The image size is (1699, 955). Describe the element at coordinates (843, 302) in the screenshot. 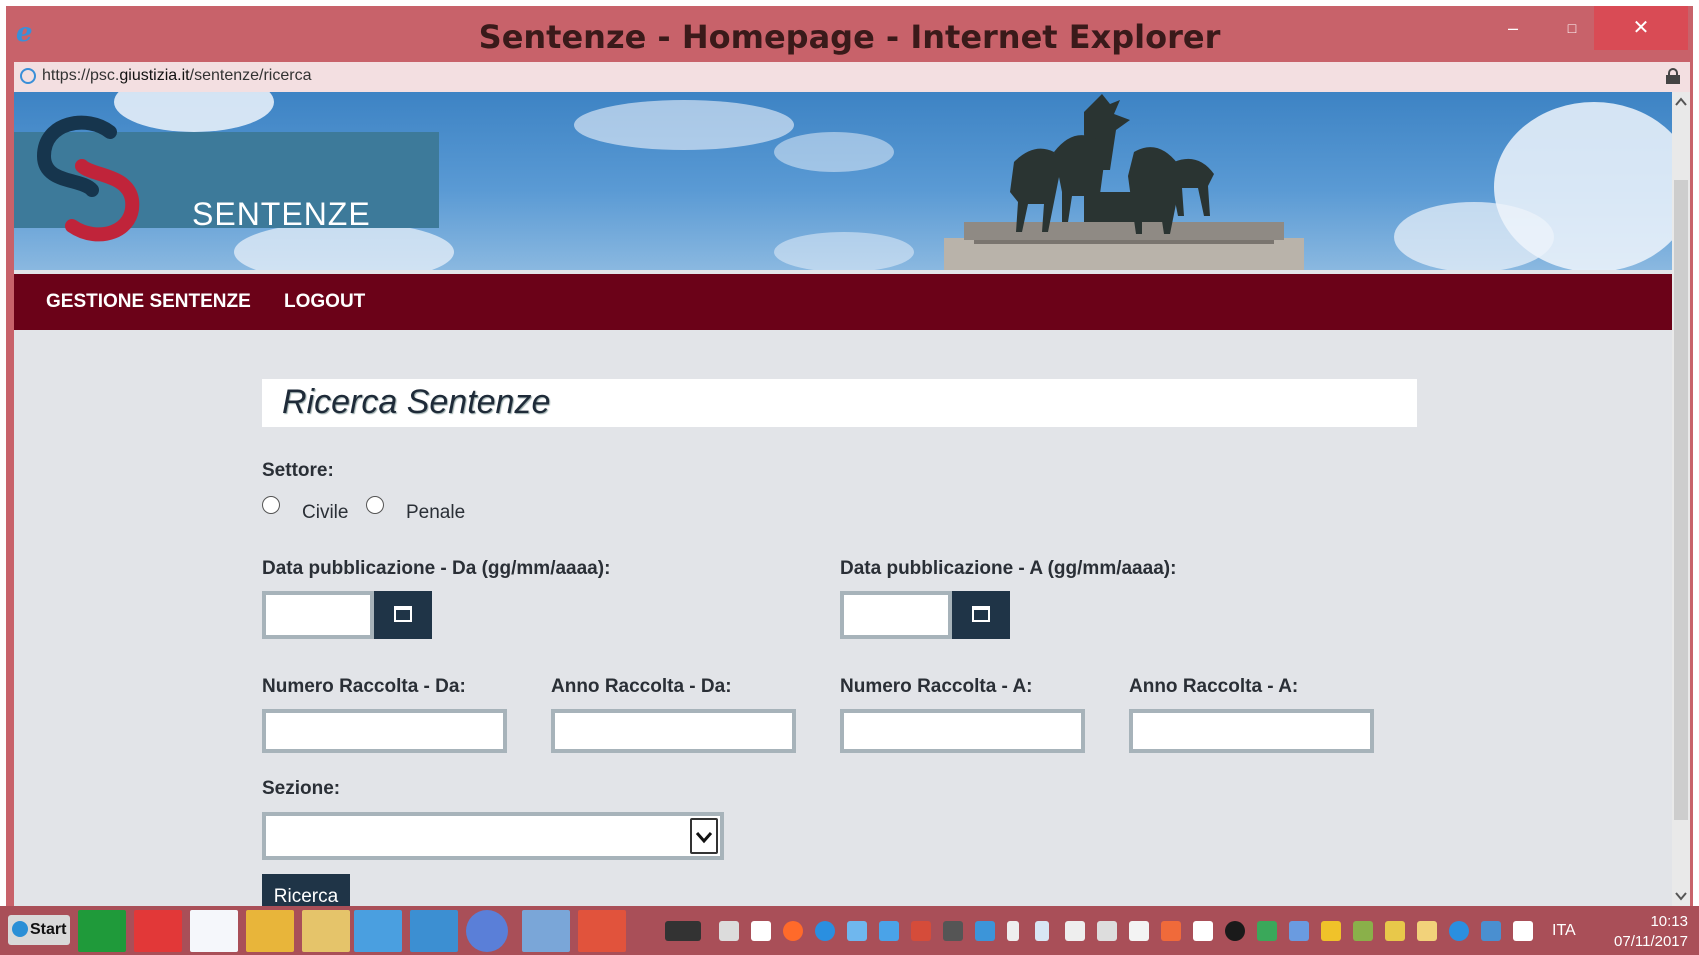

I see `main-navbar: GESTIONE SENTENZE LOGOUT` at that location.